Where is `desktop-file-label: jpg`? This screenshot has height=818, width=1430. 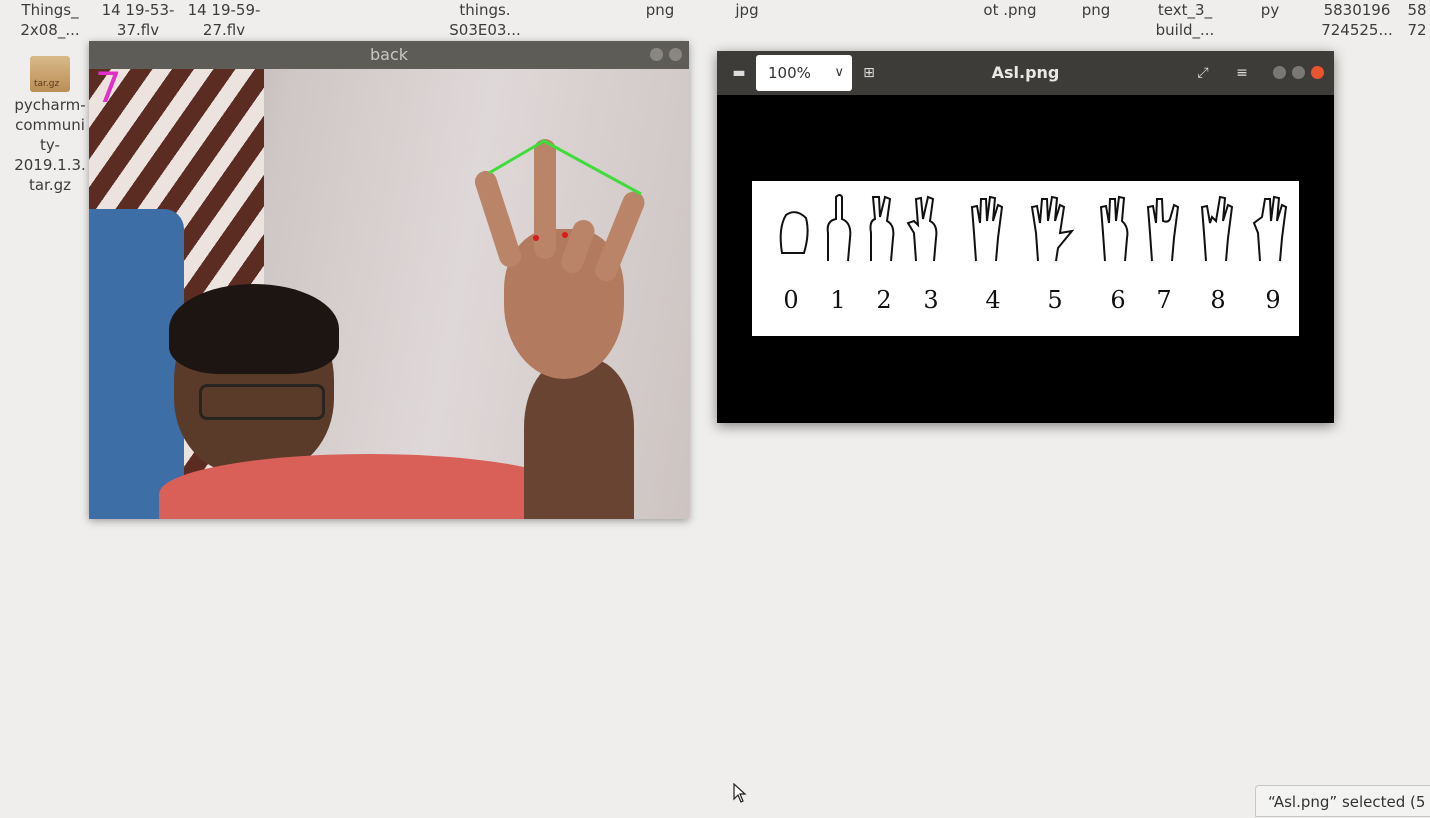 desktop-file-label: jpg is located at coordinates (747, 10).